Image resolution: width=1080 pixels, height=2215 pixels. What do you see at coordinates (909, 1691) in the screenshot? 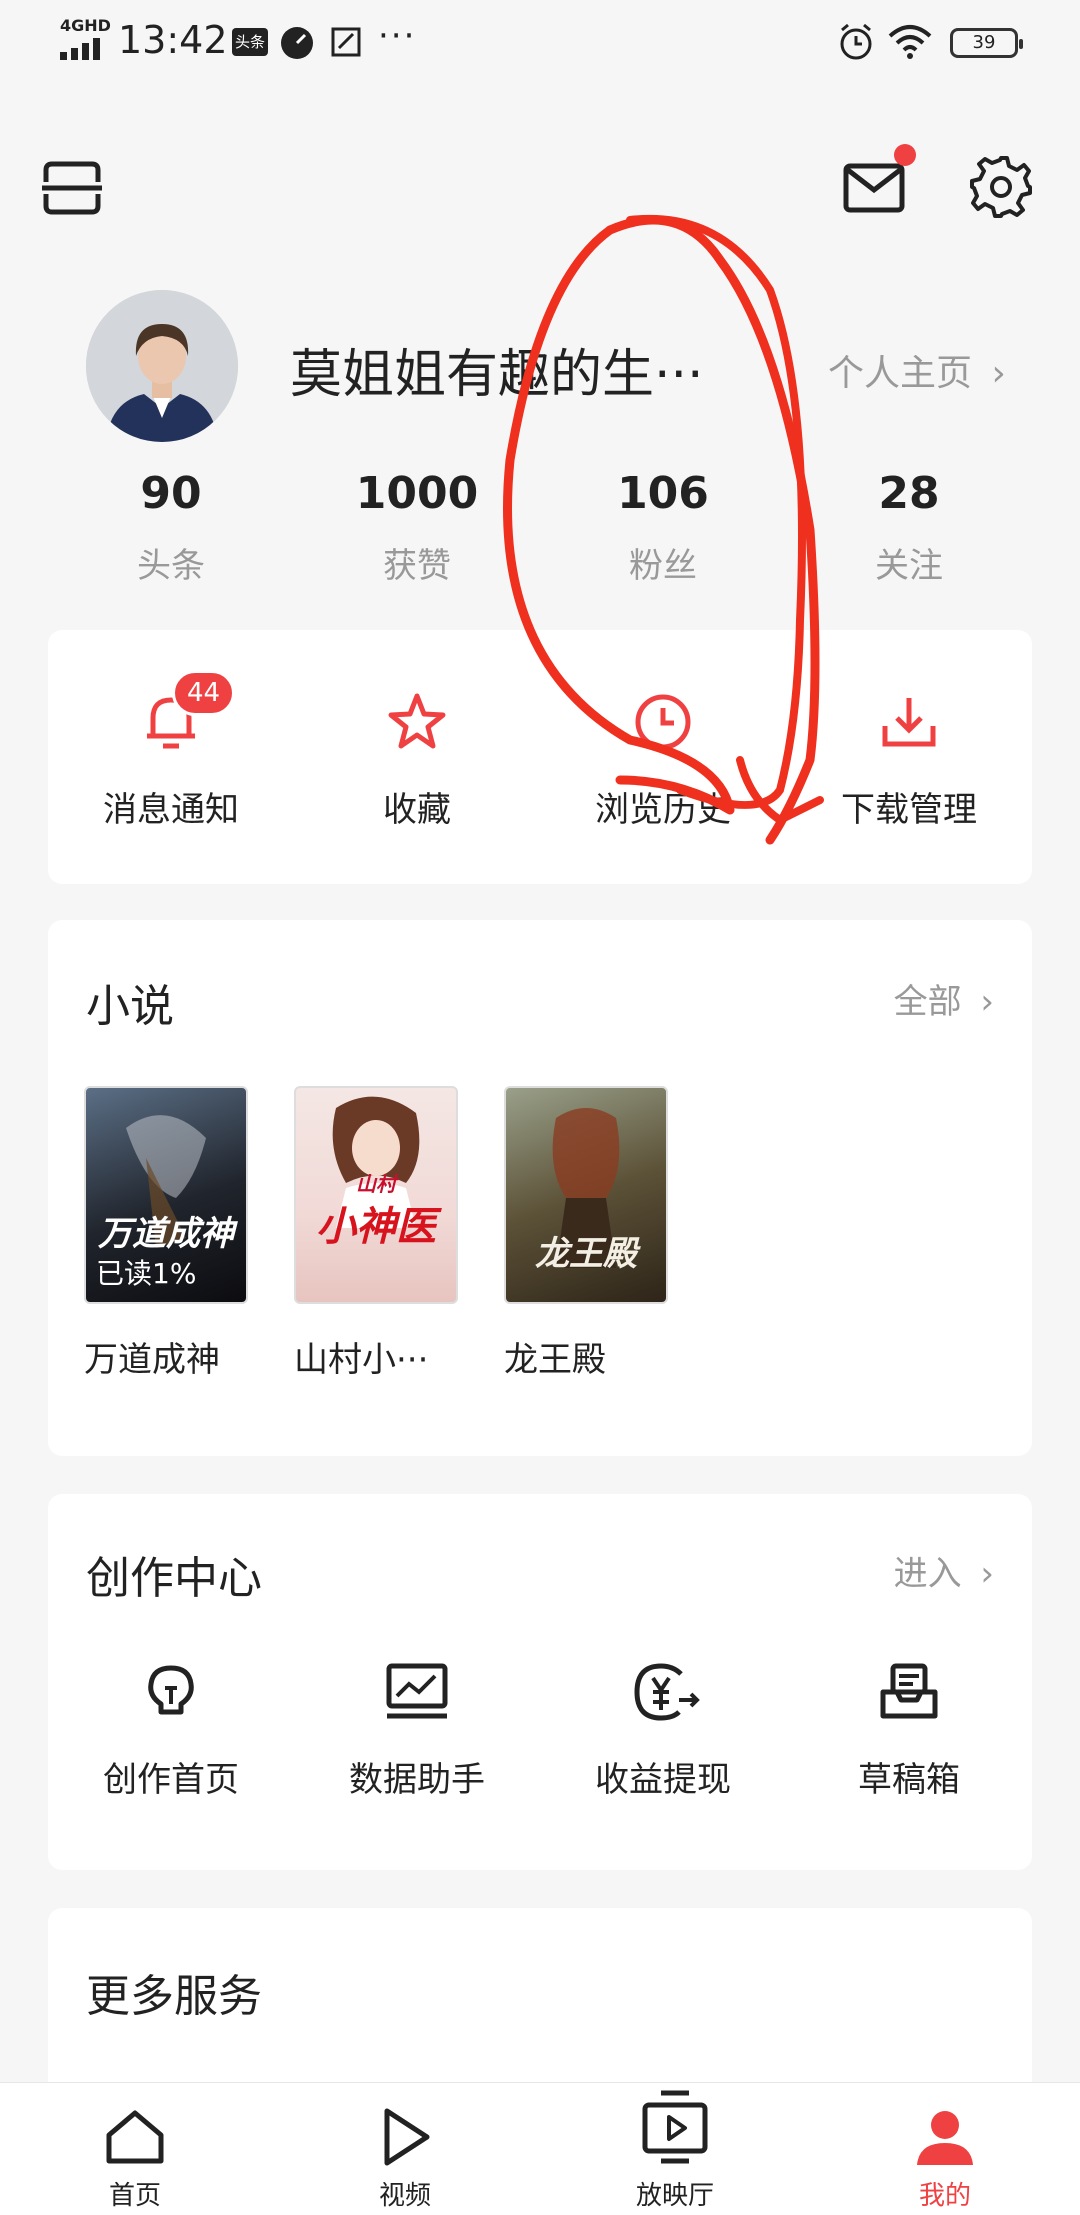
I see `draft-box-icon` at bounding box center [909, 1691].